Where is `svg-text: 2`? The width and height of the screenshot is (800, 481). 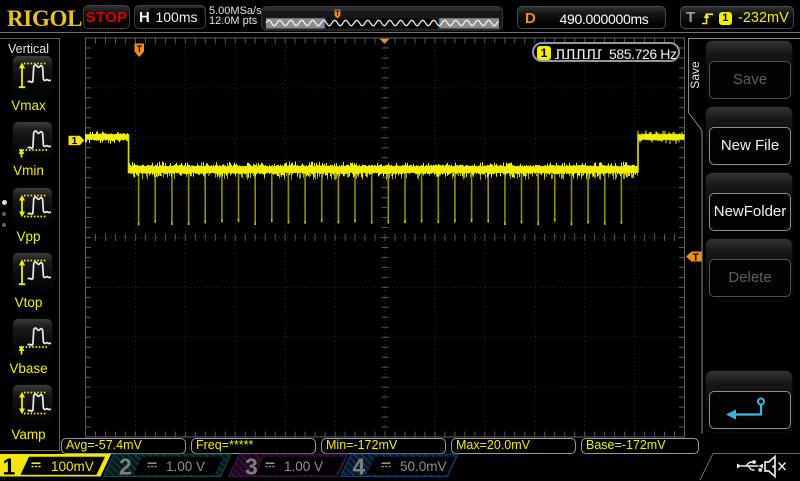
svg-text: 2 is located at coordinates (125, 467).